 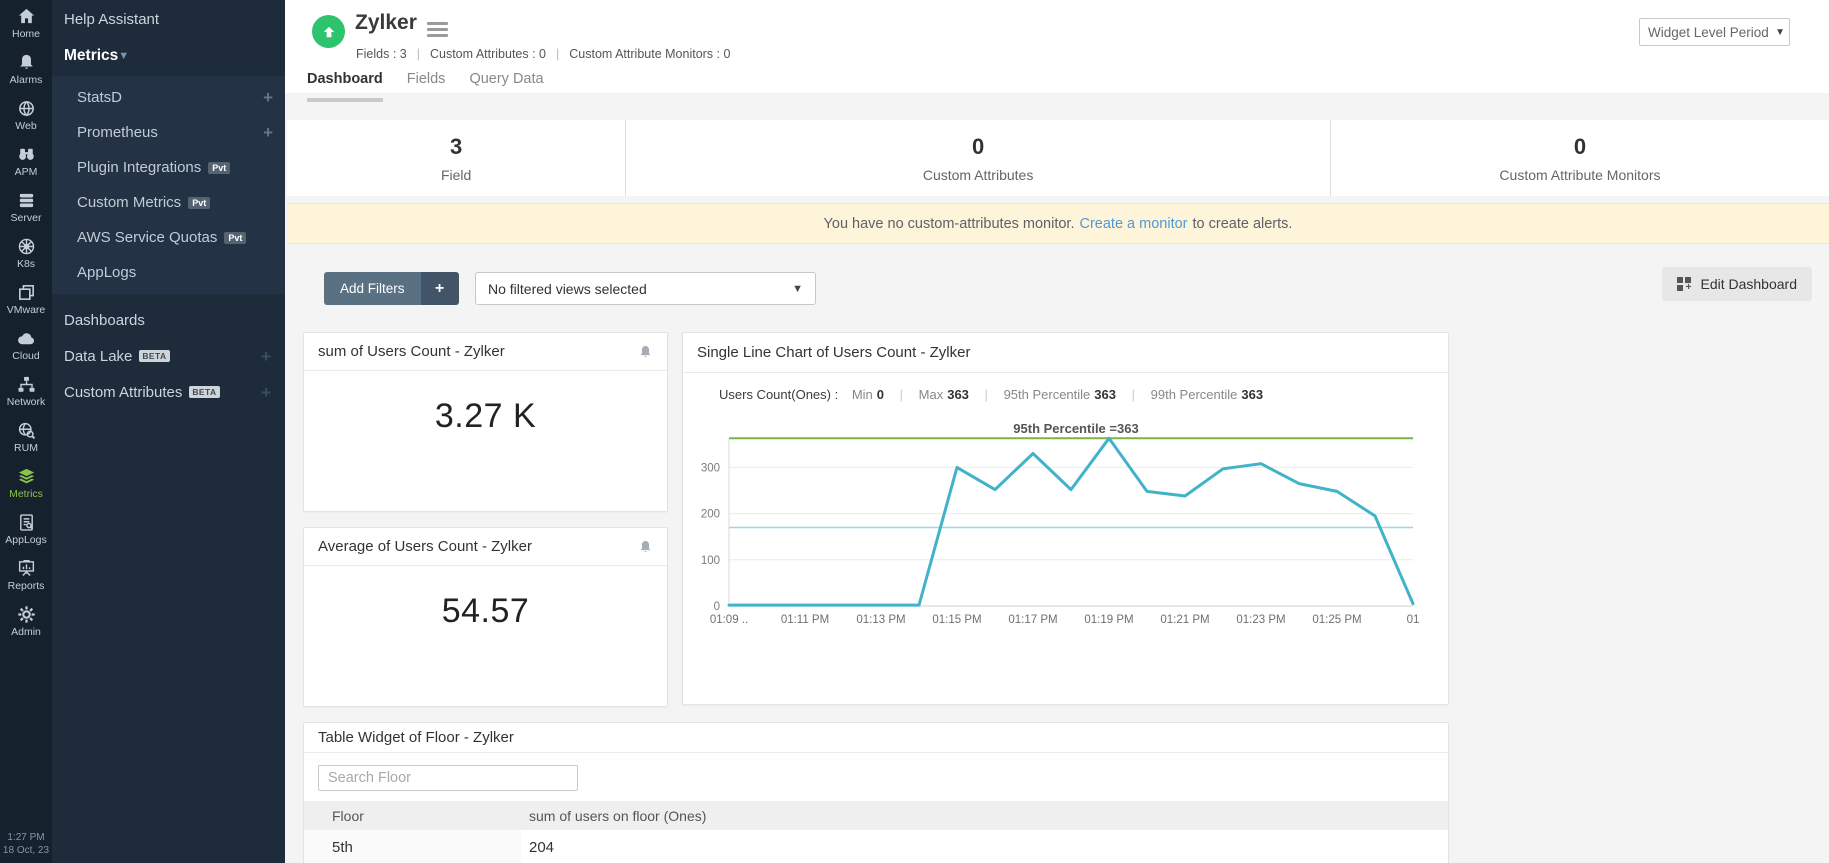 I want to click on stat-field: 3 Field, so click(x=457, y=158).